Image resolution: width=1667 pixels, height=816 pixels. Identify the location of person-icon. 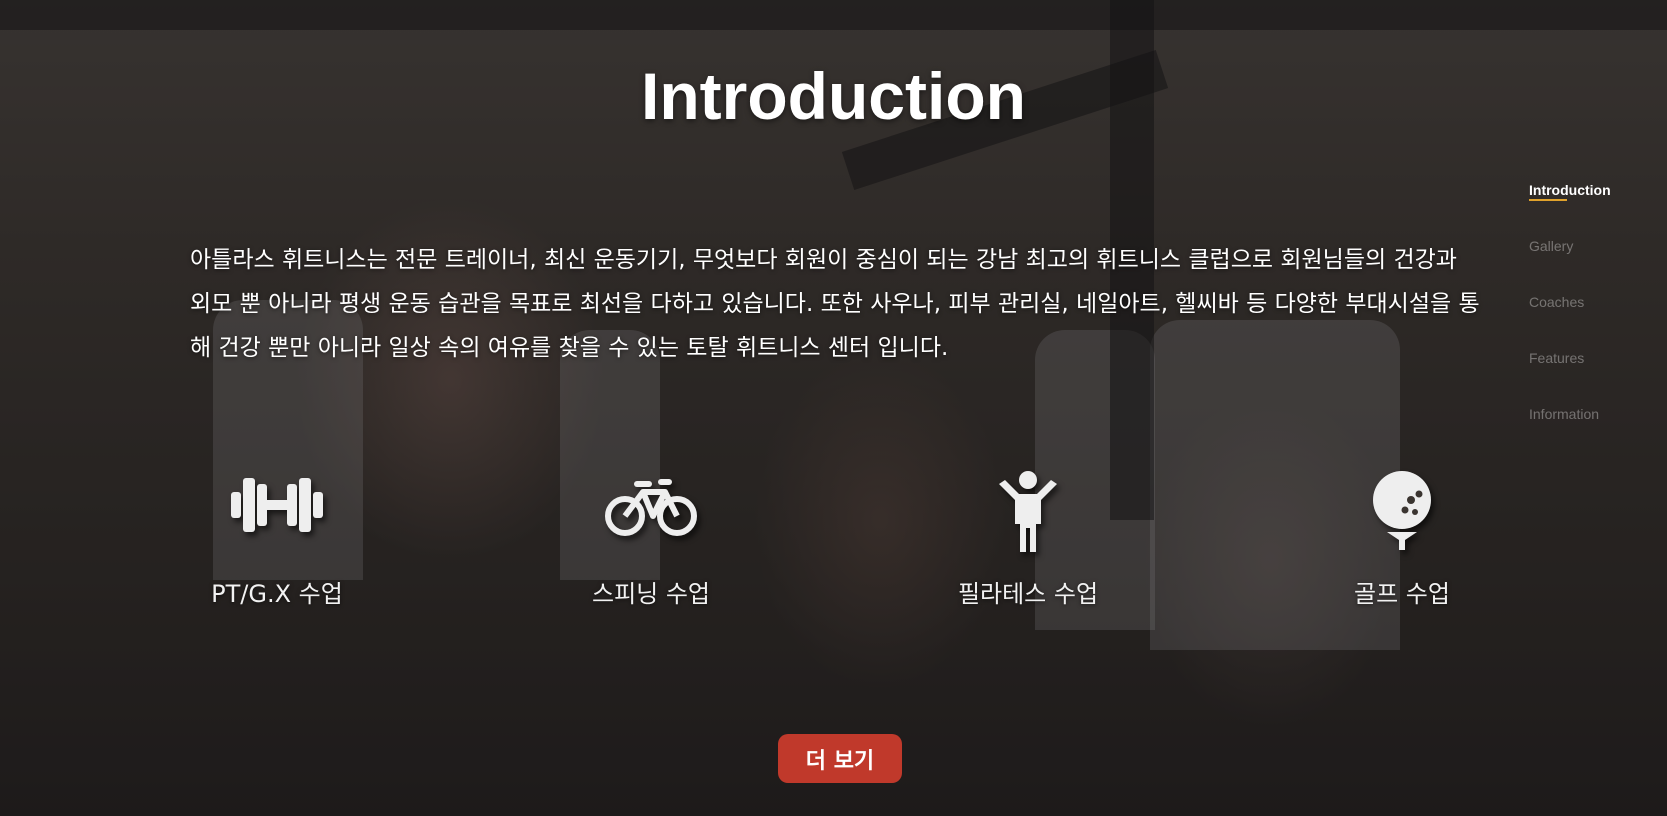
(1028, 515).